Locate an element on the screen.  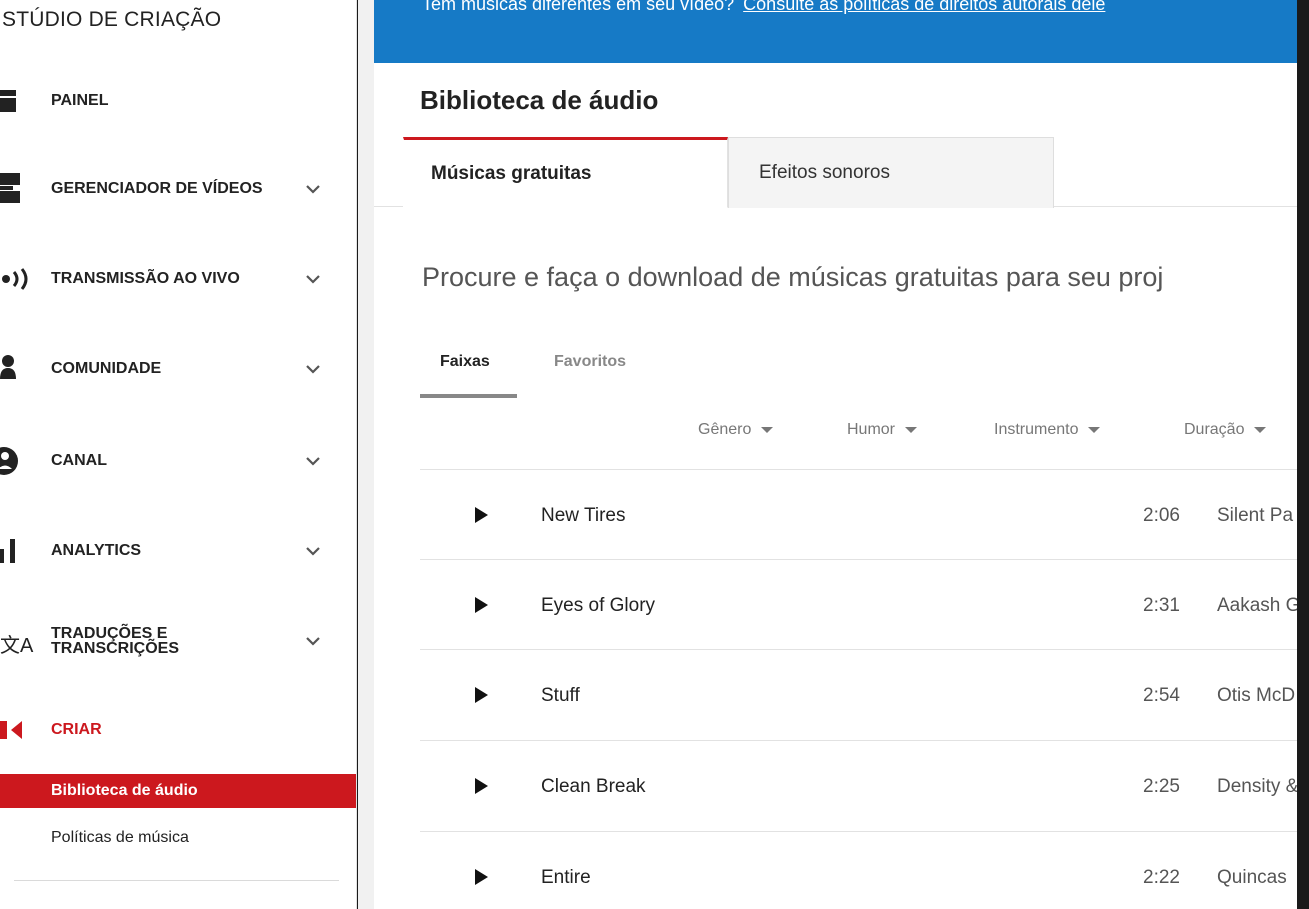
window-edge is located at coordinates (1303, 454).